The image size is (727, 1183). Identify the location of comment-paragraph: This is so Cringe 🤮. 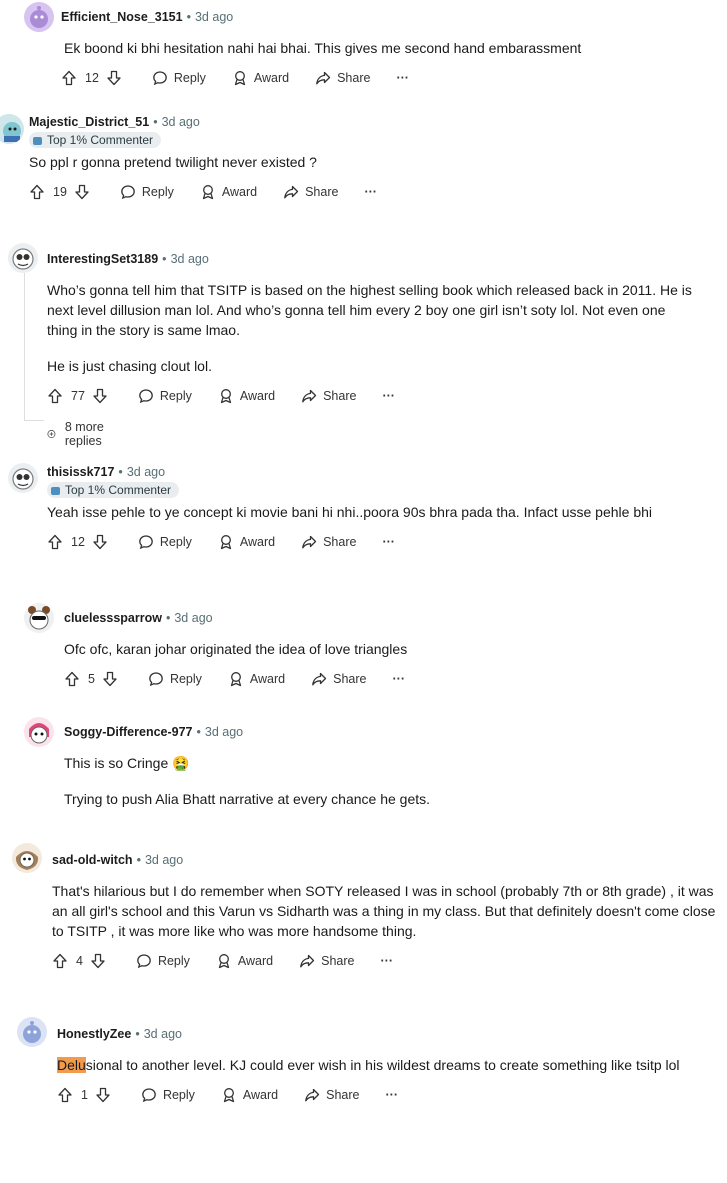
(127, 763).